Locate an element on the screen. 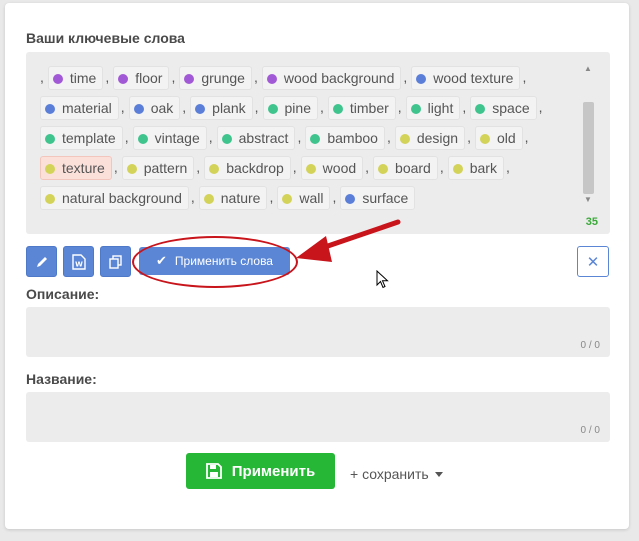 The height and width of the screenshot is (541, 639). keyword-tag-label: nature is located at coordinates (240, 198).